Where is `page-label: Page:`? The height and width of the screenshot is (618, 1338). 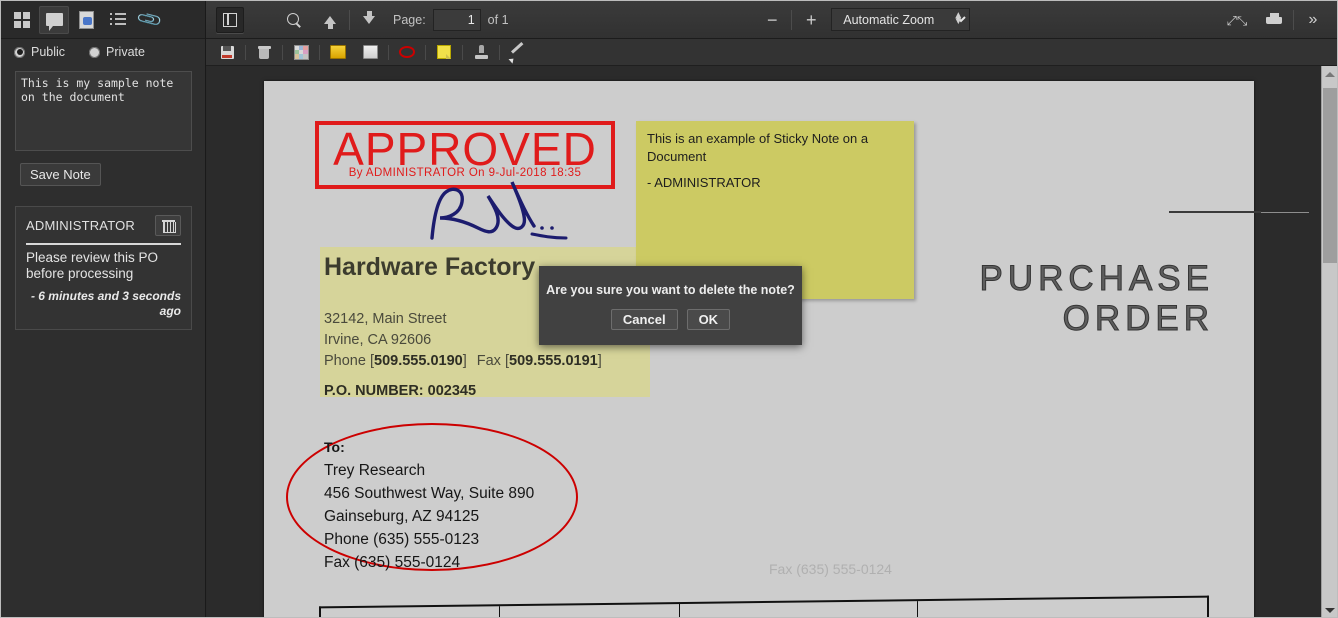 page-label: Page: is located at coordinates (409, 19).